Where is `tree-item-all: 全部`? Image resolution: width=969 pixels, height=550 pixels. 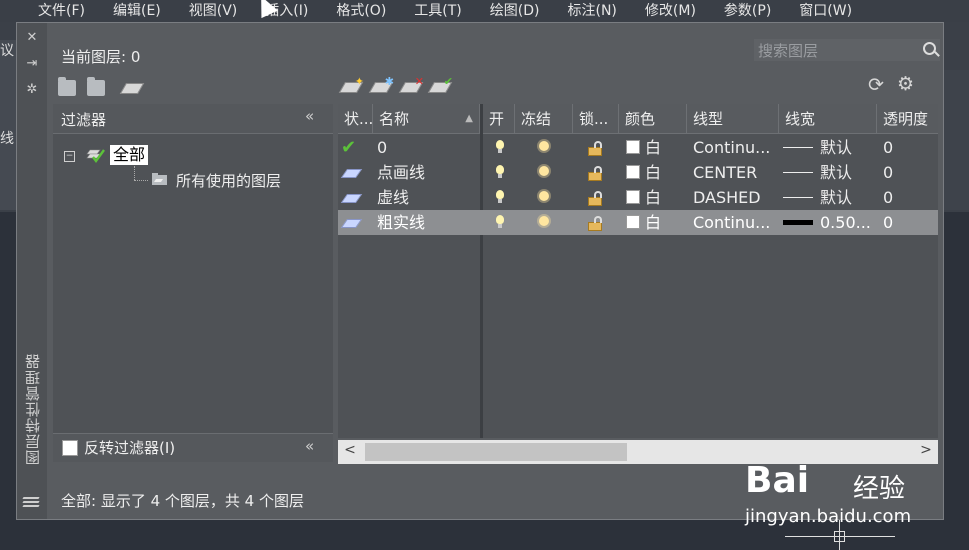
tree-item-all: 全部 is located at coordinates (129, 155).